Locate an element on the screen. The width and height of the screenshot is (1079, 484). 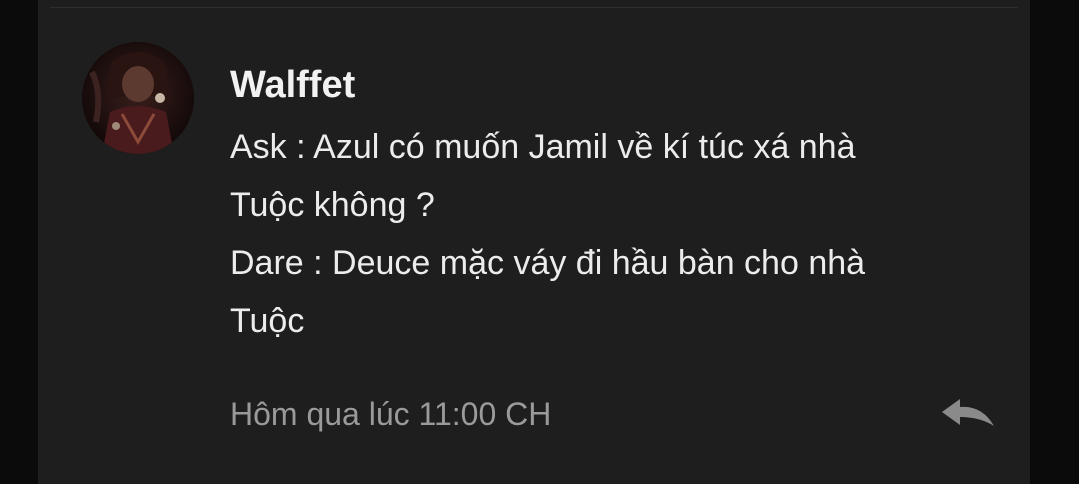
comment-line: Tuộc không ? is located at coordinates (332, 205).